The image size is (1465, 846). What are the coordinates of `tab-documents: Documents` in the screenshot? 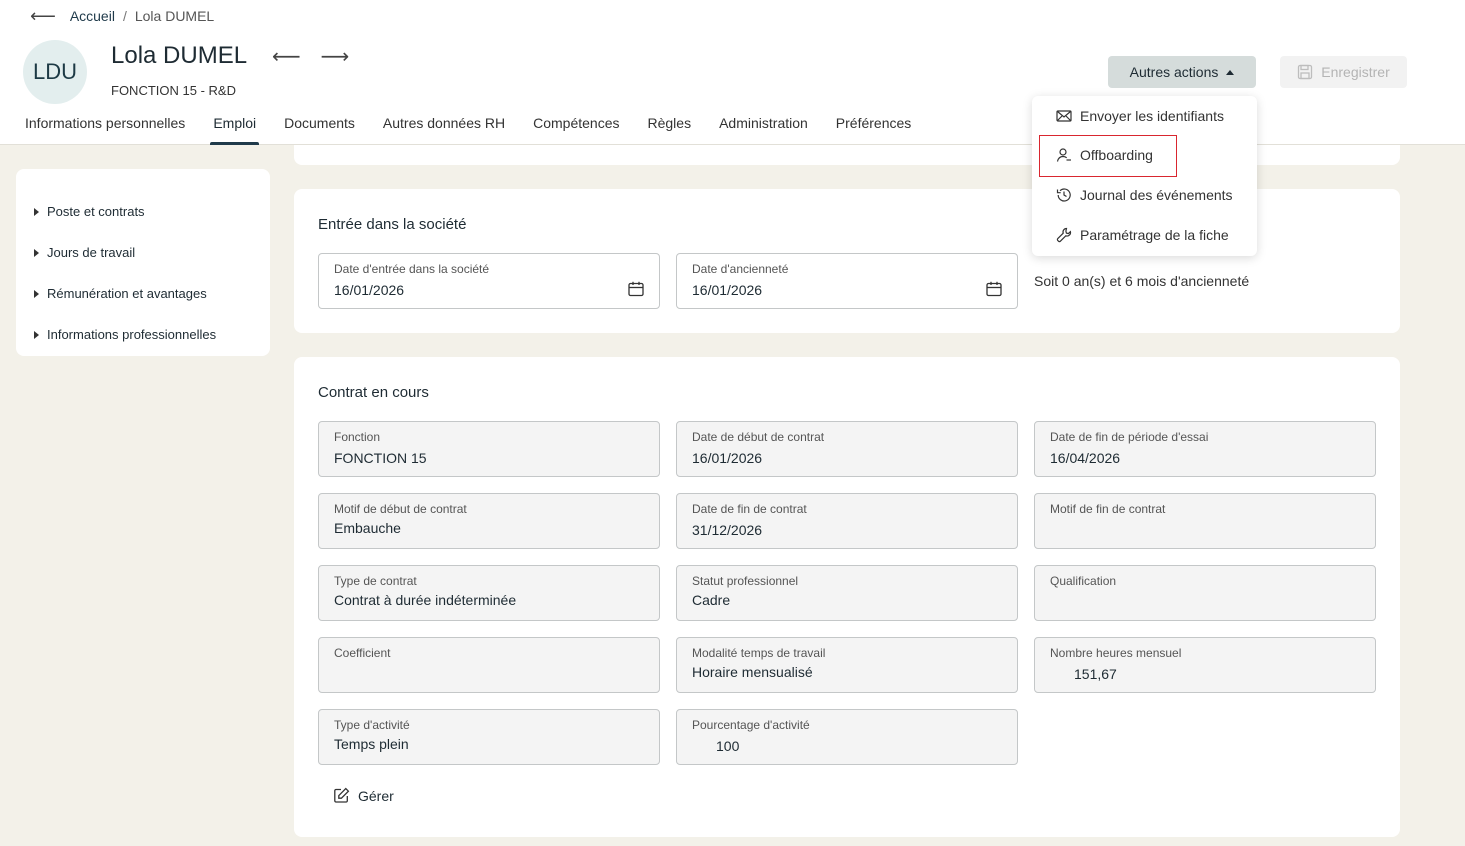 It's located at (319, 130).